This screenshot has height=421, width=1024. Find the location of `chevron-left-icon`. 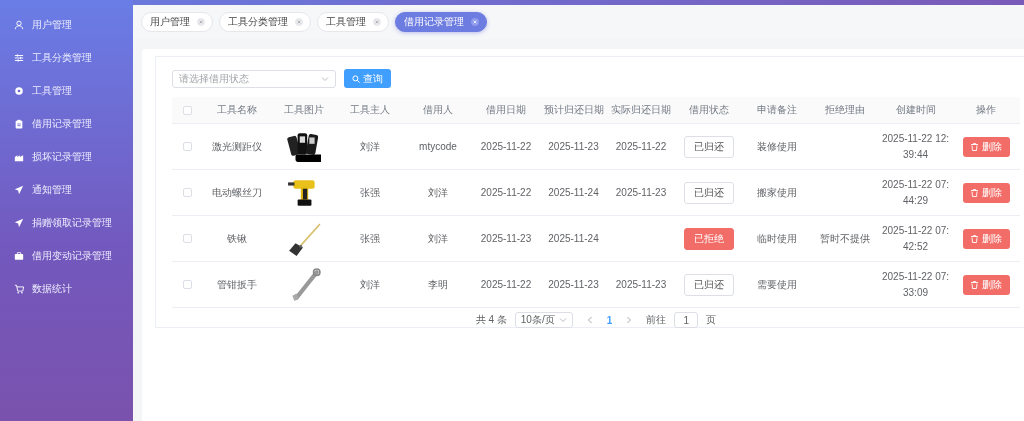

chevron-left-icon is located at coordinates (589, 320).